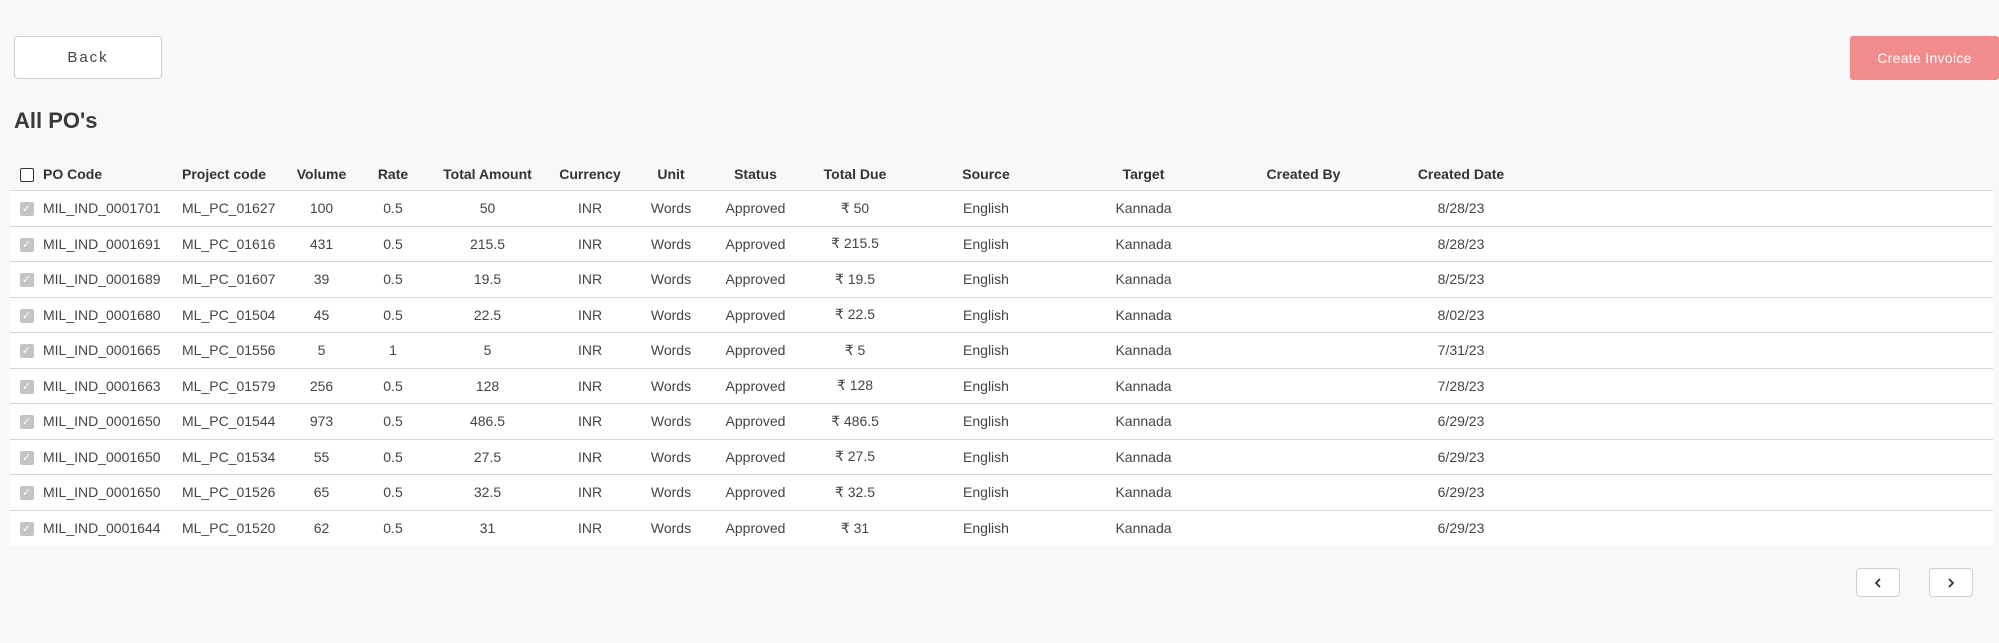 This screenshot has height=643, width=1999. Describe the element at coordinates (855, 386) in the screenshot. I see `total-due-cell: ₹ 128` at that location.